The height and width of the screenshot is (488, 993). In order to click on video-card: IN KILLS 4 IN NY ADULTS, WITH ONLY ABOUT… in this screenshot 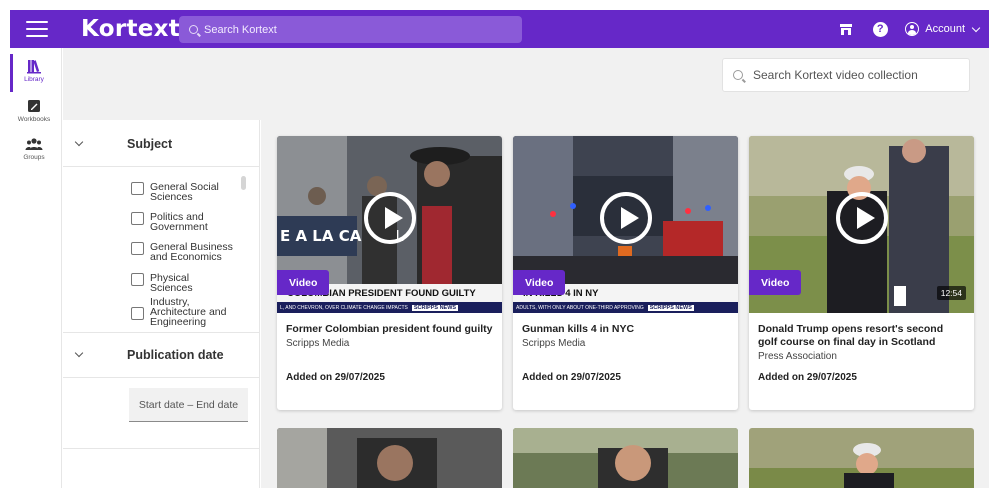, I will do `click(625, 273)`.